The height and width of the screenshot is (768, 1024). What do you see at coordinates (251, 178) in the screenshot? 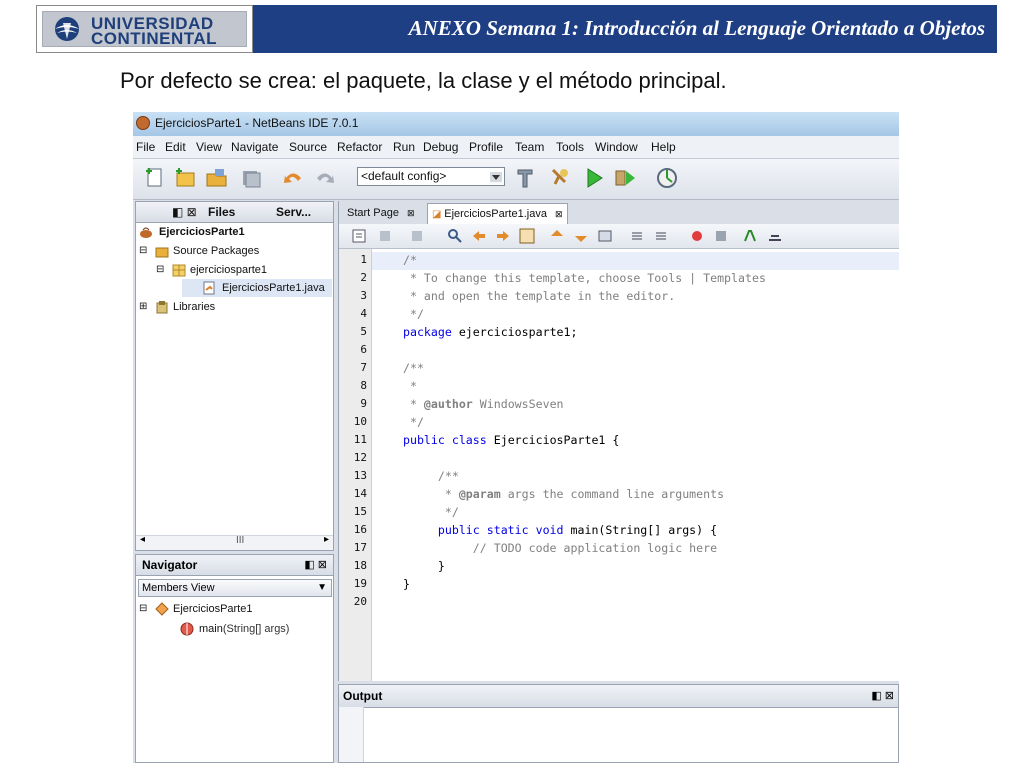
I see `save-all-icon` at bounding box center [251, 178].